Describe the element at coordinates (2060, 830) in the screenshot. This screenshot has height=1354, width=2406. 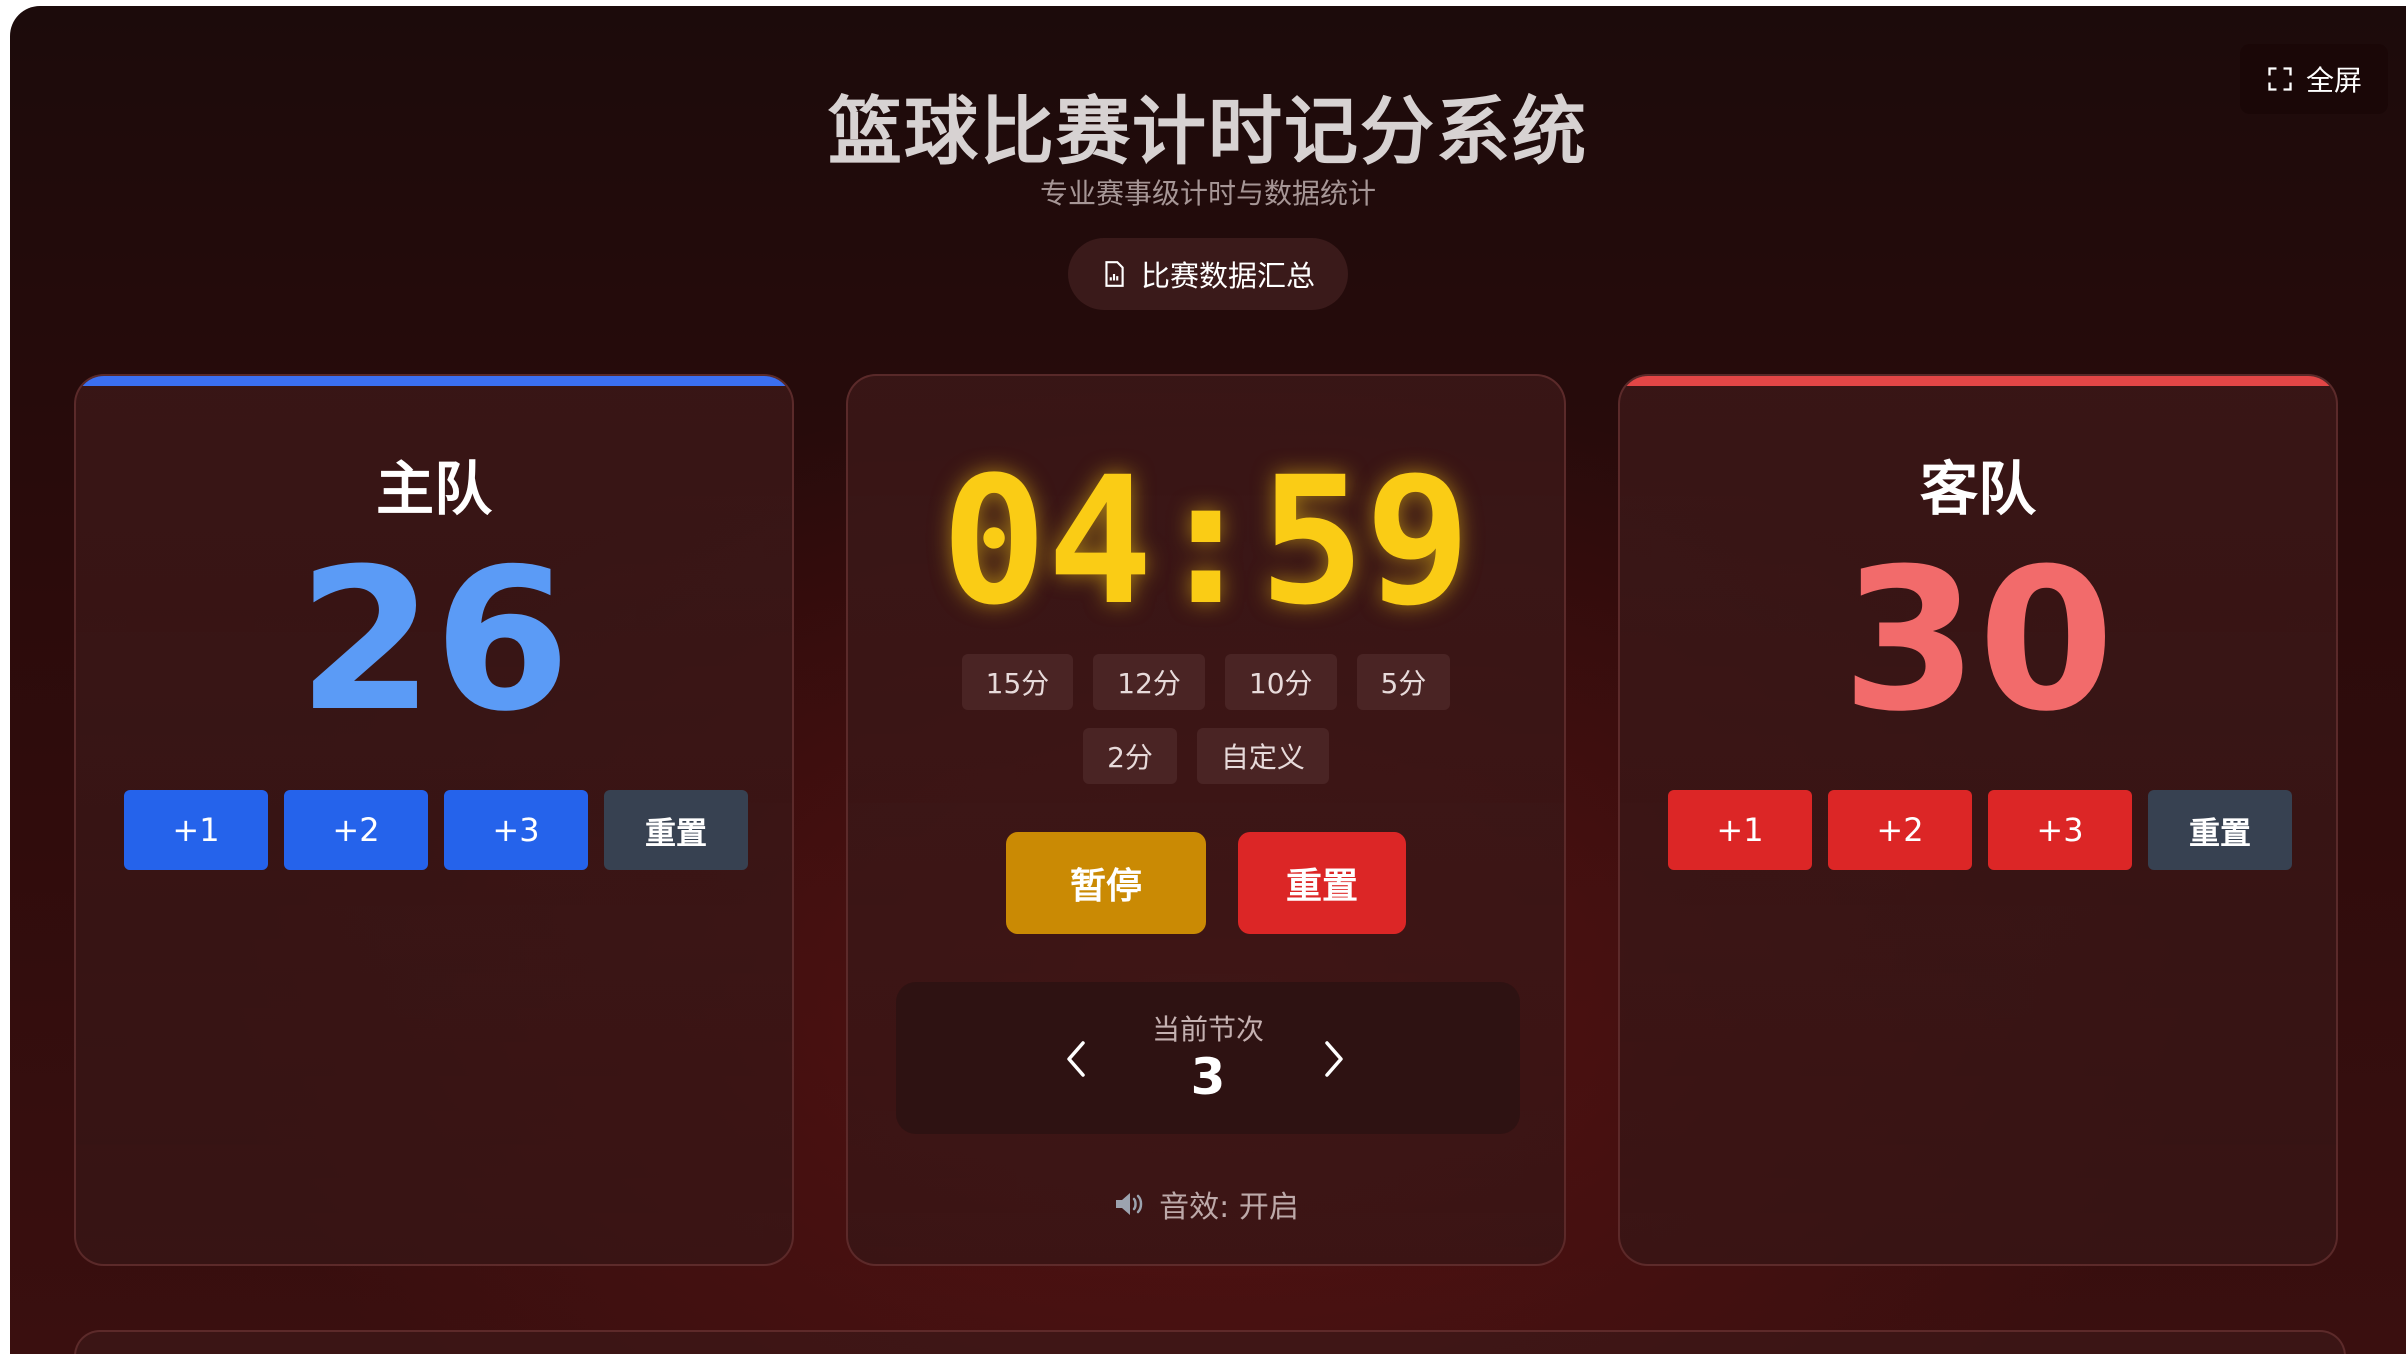
I see `away-add-3-button: +3` at that location.